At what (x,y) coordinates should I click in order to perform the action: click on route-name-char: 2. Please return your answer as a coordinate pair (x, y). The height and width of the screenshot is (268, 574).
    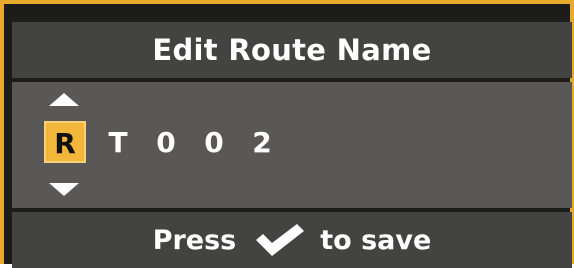
    Looking at the image, I should click on (262, 142).